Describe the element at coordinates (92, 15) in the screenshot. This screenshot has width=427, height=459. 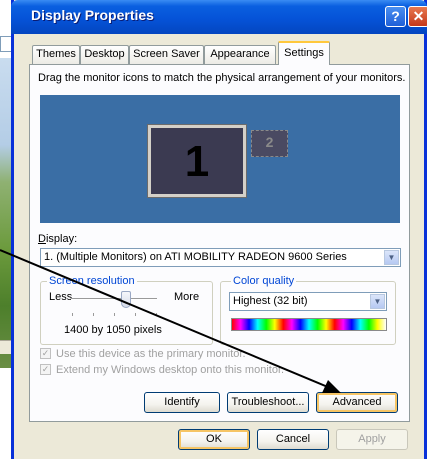
I see `window-title: Display Properties` at that location.